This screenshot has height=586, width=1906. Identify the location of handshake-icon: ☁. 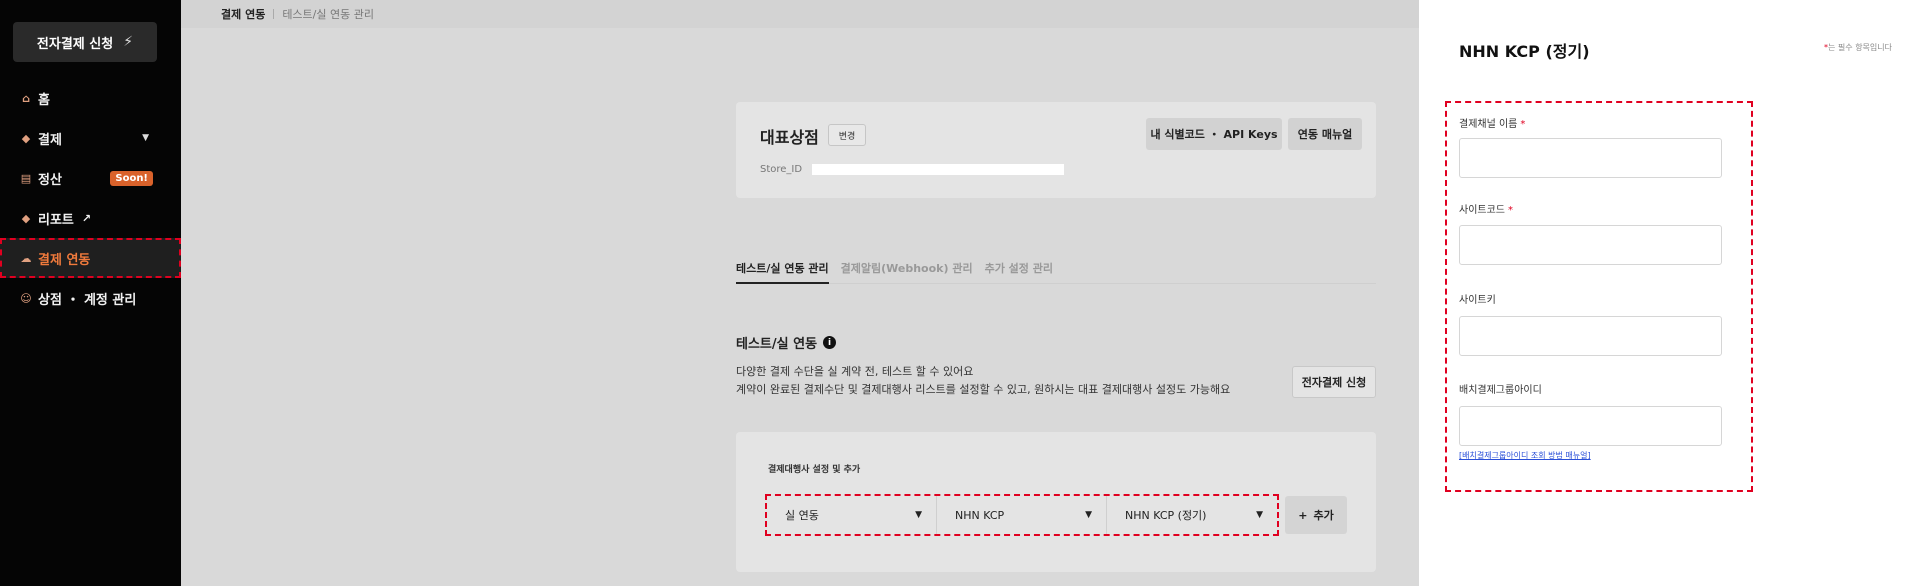
(26, 258).